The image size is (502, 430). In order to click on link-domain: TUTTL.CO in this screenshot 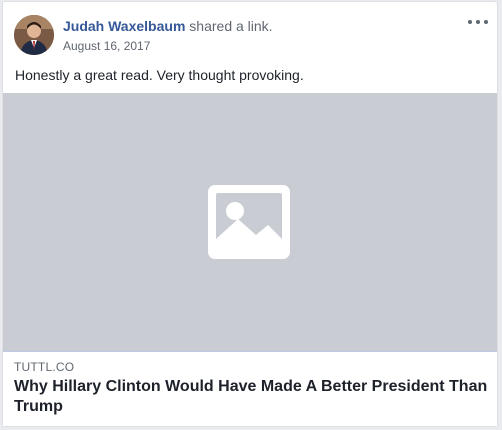, I will do `click(44, 367)`.